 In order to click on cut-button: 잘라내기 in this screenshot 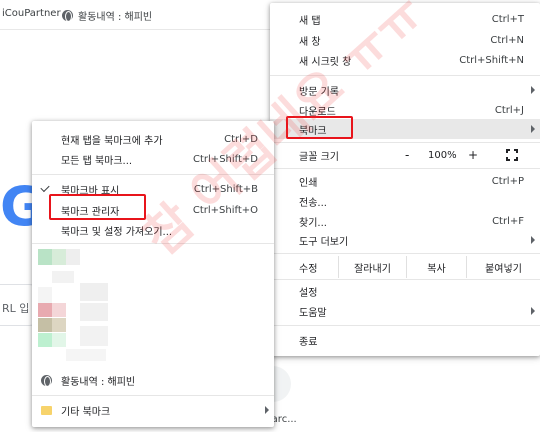, I will do `click(372, 267)`.